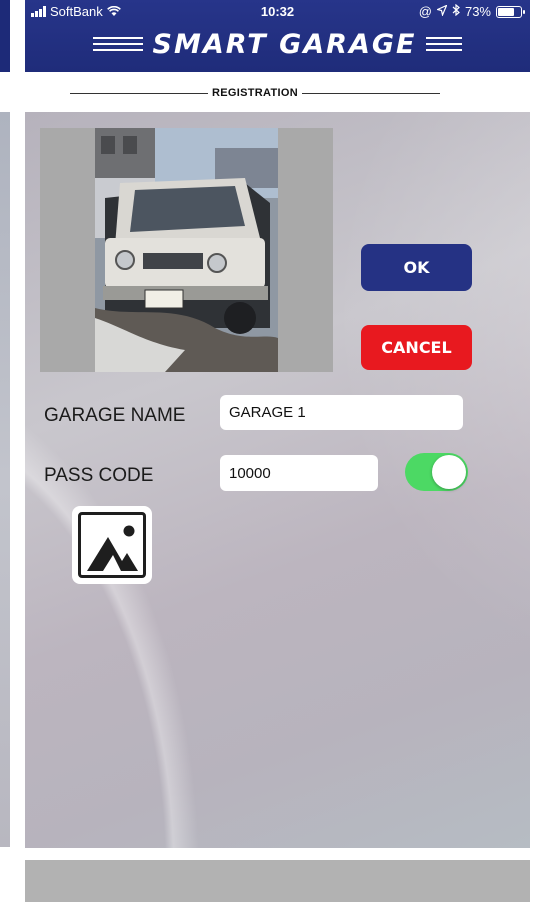 This screenshot has height=902, width=535. What do you see at coordinates (341, 412) in the screenshot?
I see `garage-name-input: GARAGE 1` at bounding box center [341, 412].